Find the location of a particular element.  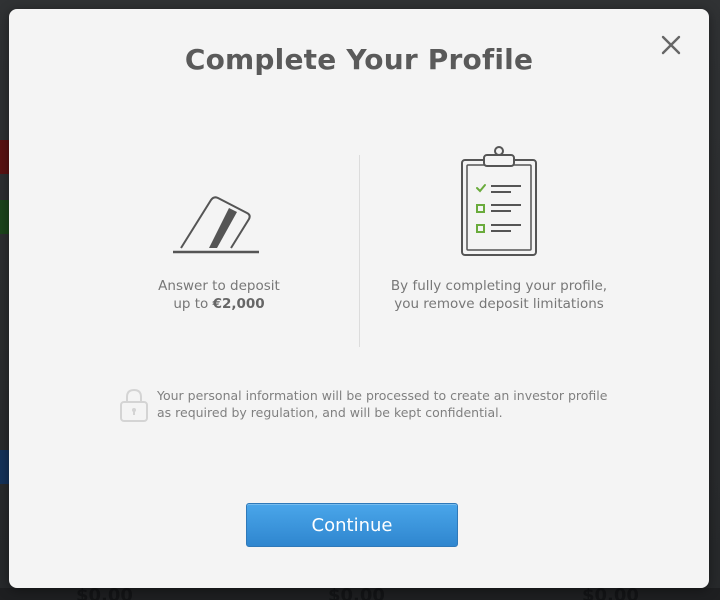

modal-title: Complete Your Profile is located at coordinates (359, 59).